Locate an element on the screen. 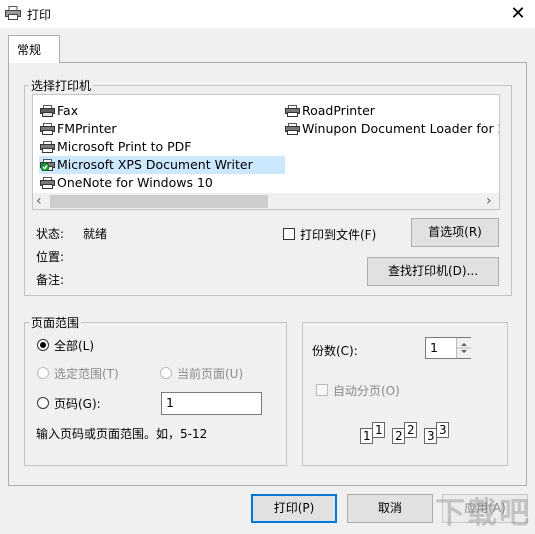 This screenshot has height=534, width=535. printer-item-fax: Fax is located at coordinates (58, 111).